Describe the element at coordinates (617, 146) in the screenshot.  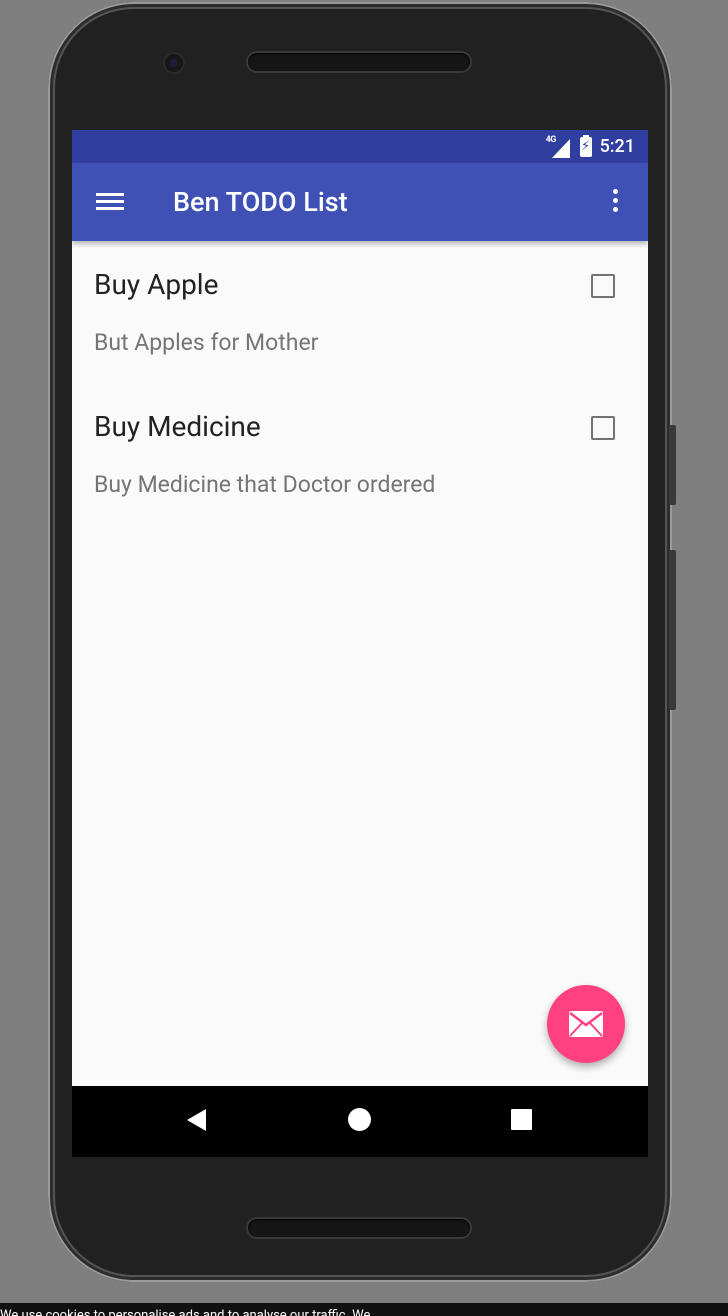
I see `status-time: 5:21` at that location.